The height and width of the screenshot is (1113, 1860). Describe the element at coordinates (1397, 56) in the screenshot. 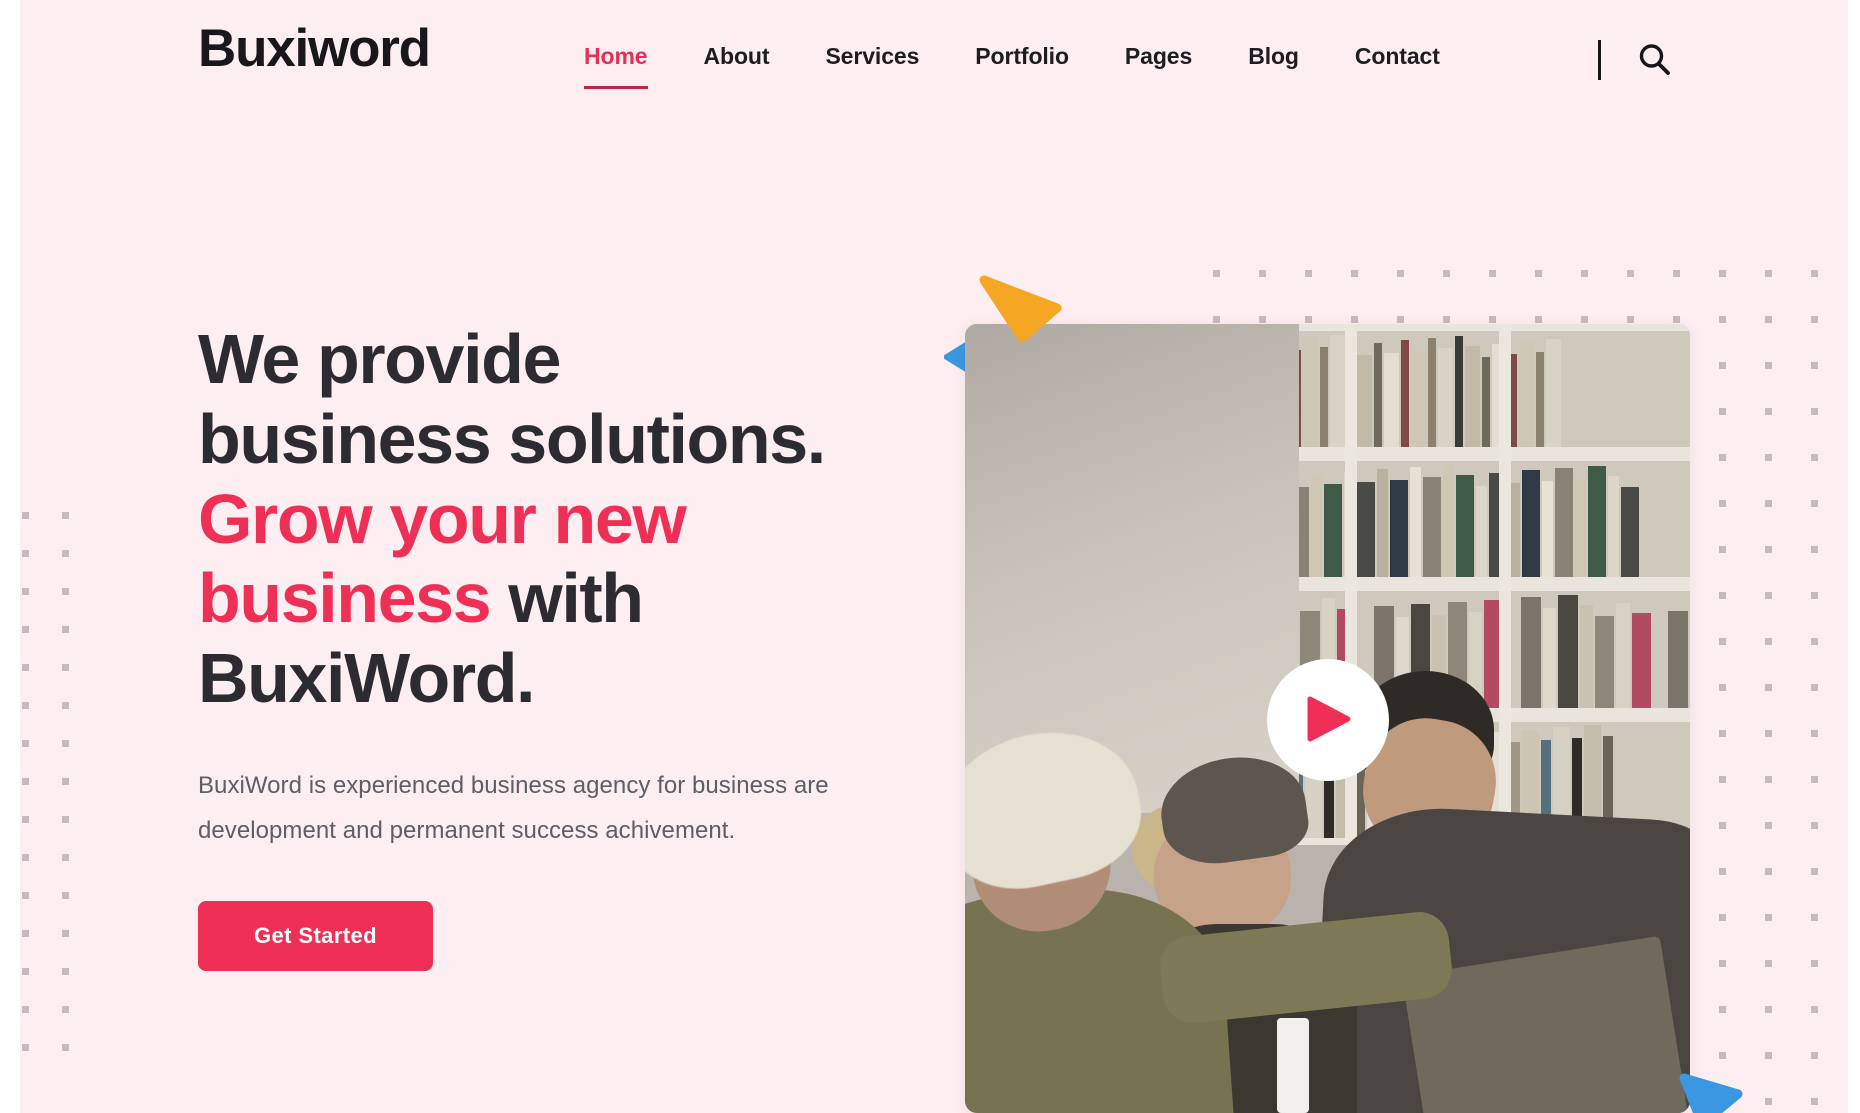

I see `nav-item-contact: Contact` at that location.